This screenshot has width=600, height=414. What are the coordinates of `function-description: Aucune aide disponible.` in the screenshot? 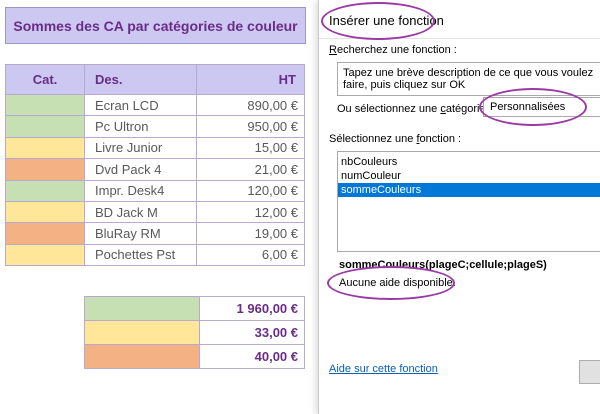 It's located at (397, 283).